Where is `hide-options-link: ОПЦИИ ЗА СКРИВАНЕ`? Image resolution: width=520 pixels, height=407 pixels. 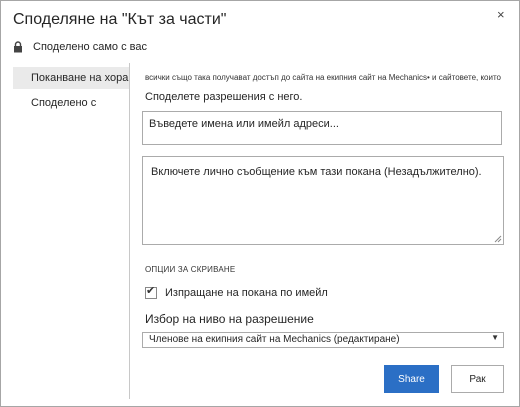
hide-options-link: ОПЦИИ ЗА СКРИВАНЕ is located at coordinates (190, 269).